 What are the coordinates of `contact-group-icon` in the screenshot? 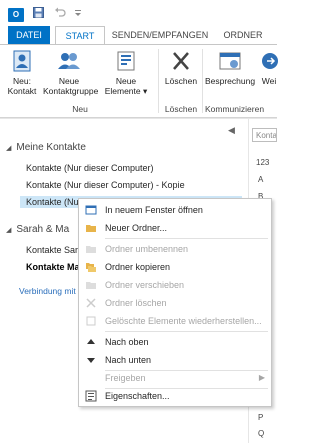 It's located at (69, 61).